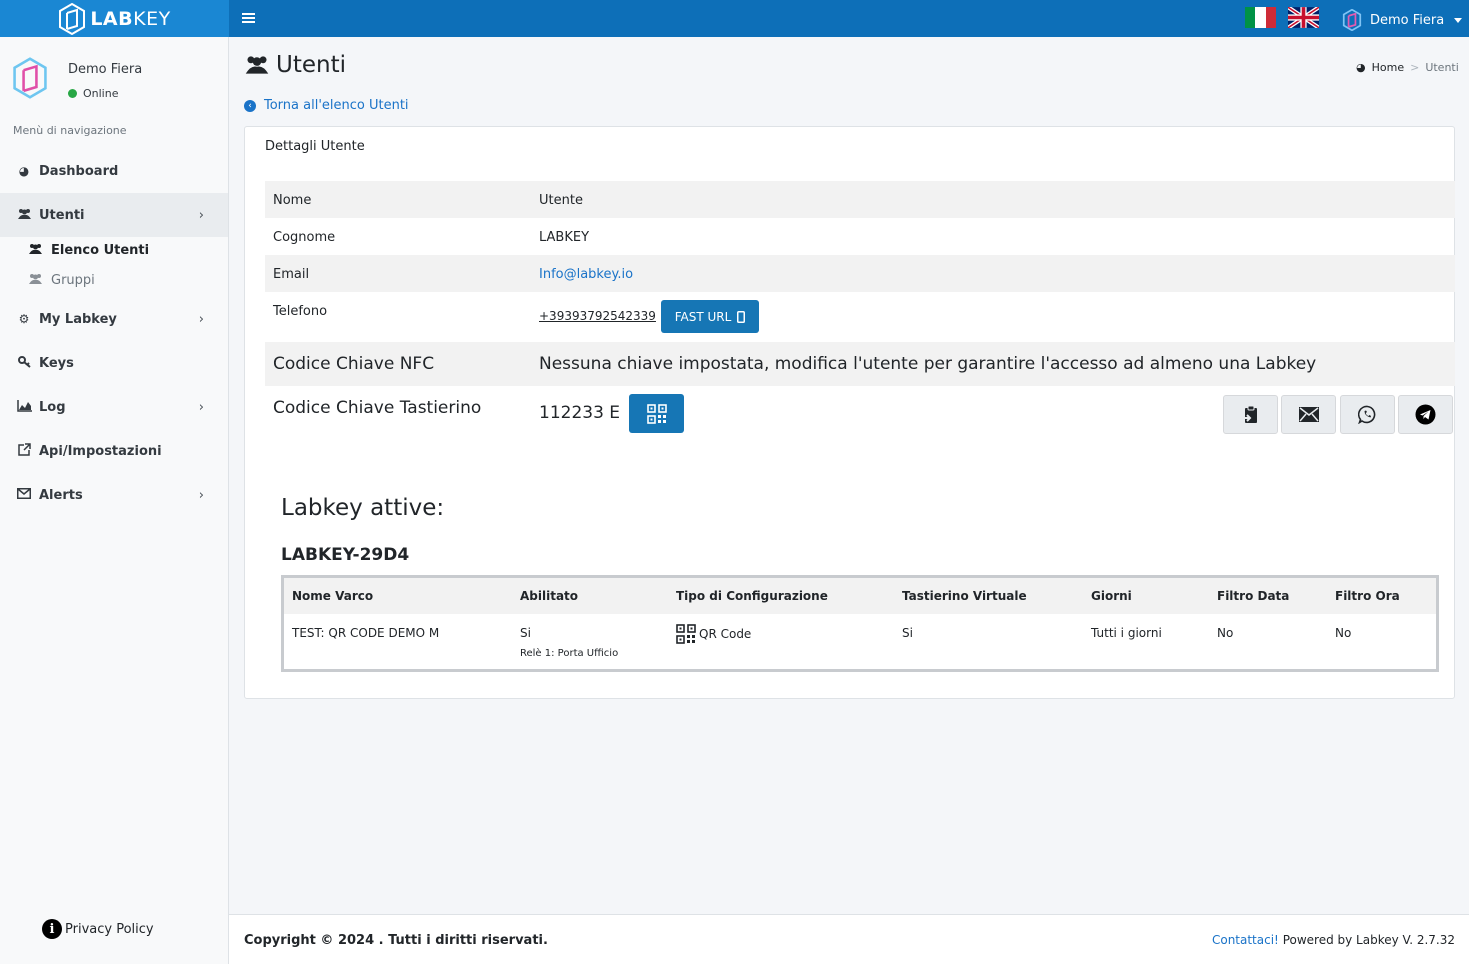 This screenshot has height=964, width=1469. What do you see at coordinates (586, 274) in the screenshot?
I see `email-link: Info@labkey.io` at bounding box center [586, 274].